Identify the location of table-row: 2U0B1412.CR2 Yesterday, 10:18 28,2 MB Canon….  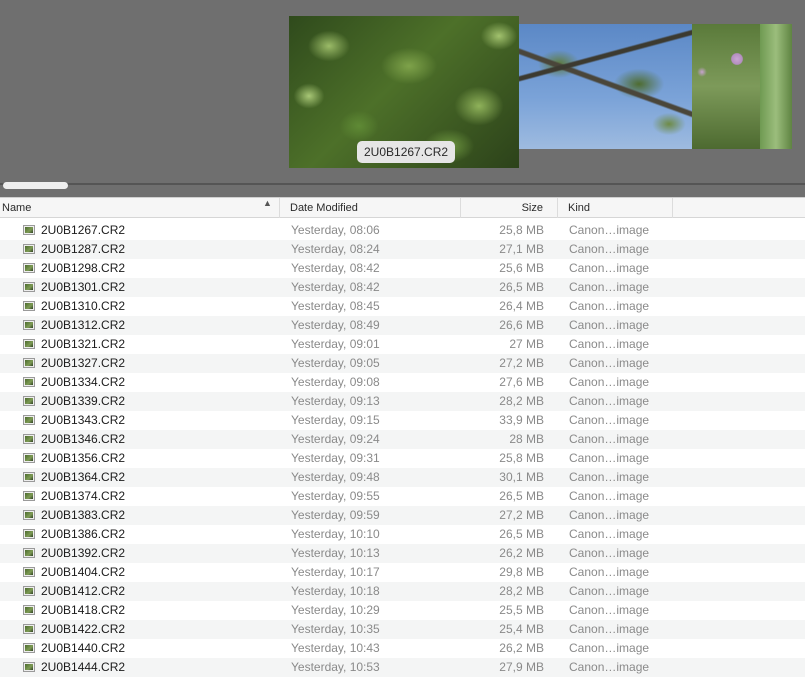
(402, 591).